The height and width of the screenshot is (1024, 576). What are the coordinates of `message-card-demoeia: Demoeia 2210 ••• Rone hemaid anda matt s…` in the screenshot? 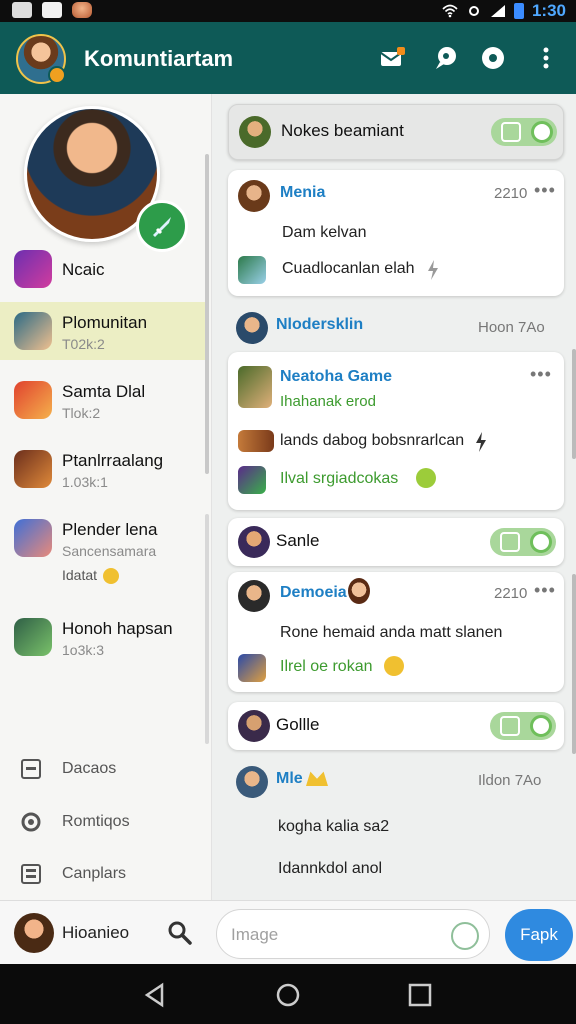 It's located at (396, 632).